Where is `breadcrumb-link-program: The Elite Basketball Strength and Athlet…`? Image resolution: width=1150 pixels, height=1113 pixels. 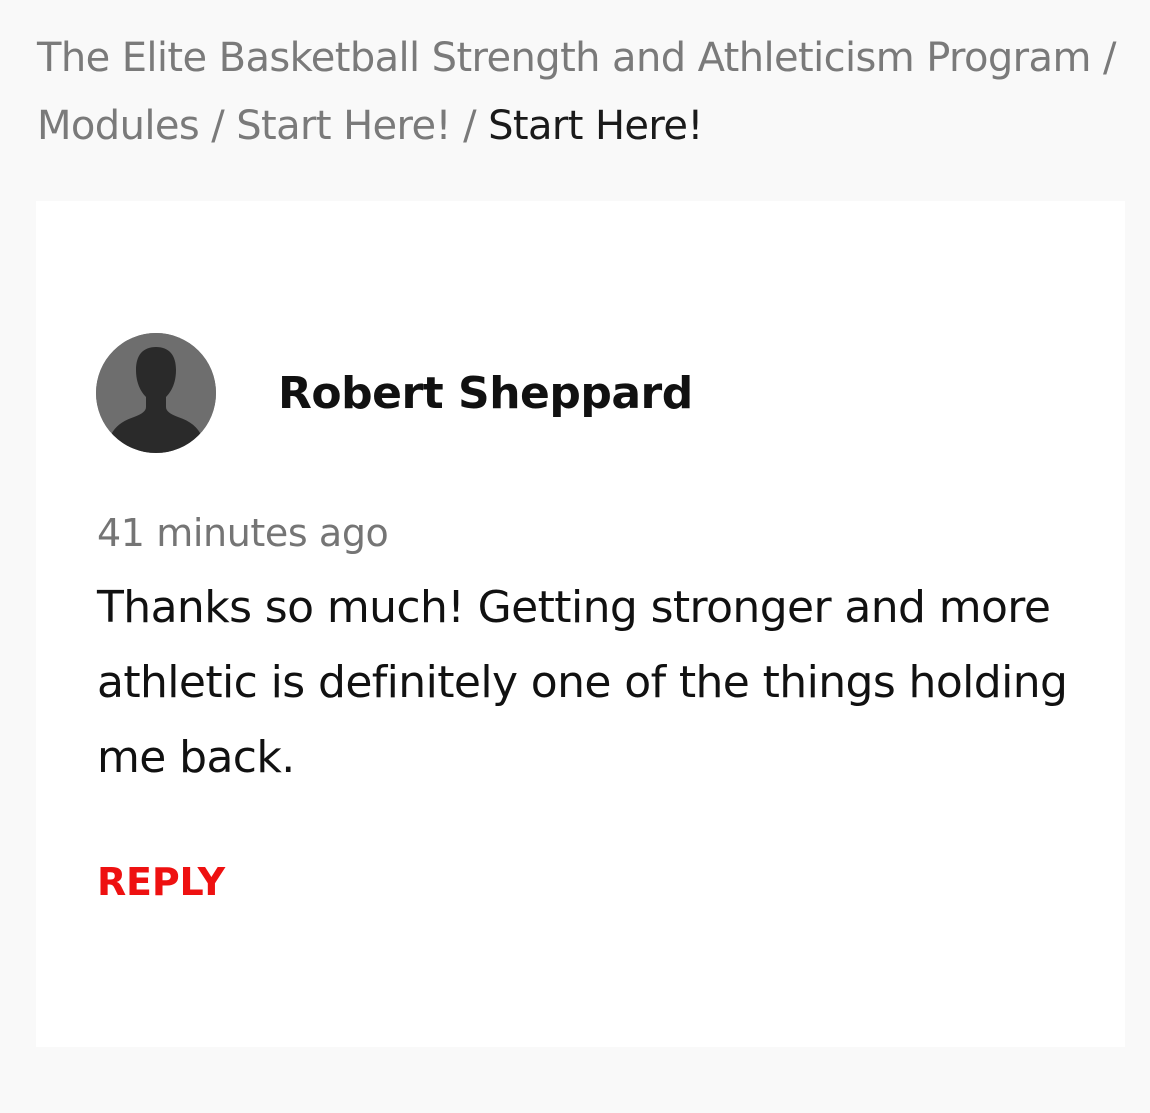
breadcrumb-link-program: The Elite Basketball Strength and Athlet… is located at coordinates (564, 58).